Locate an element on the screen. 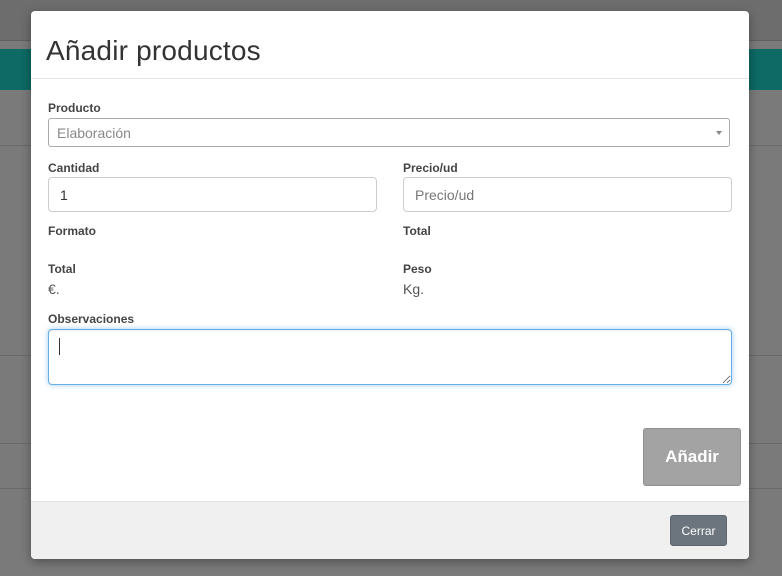 The height and width of the screenshot is (576, 782). peso-label: Peso is located at coordinates (417, 269).